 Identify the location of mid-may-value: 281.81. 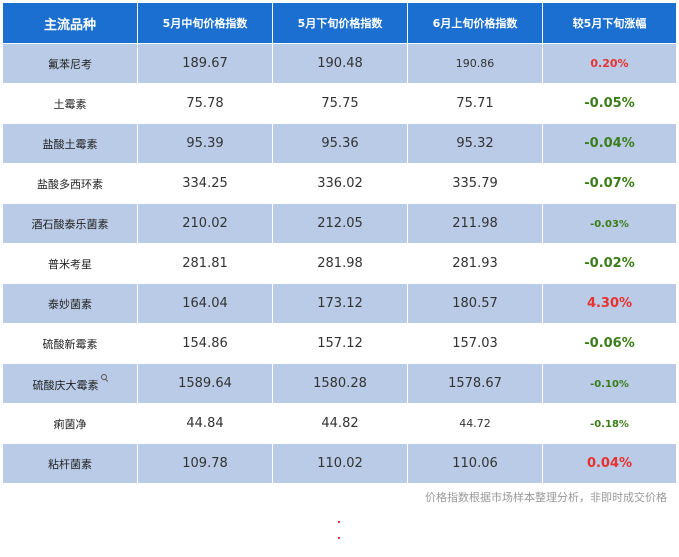
(205, 263).